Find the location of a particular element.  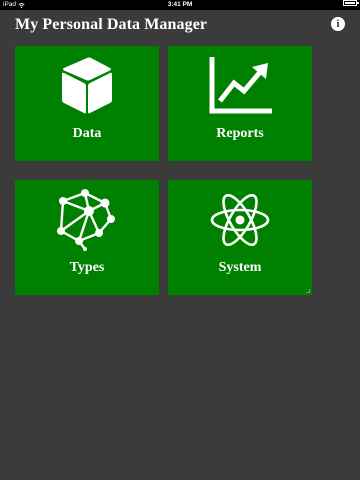

info-icon: i is located at coordinates (338, 24).